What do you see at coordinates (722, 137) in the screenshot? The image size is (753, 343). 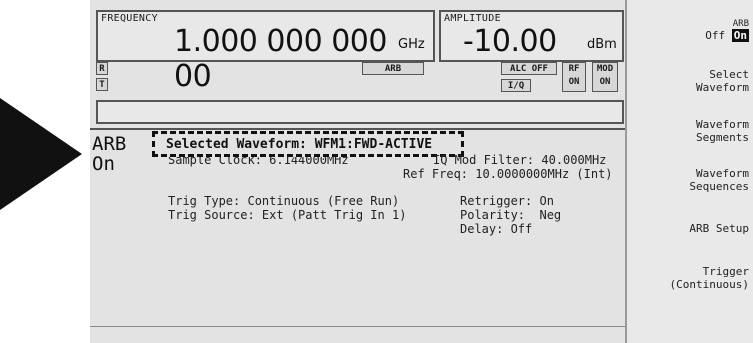 I see `softkey-waveform-segments-line2: Segments` at bounding box center [722, 137].